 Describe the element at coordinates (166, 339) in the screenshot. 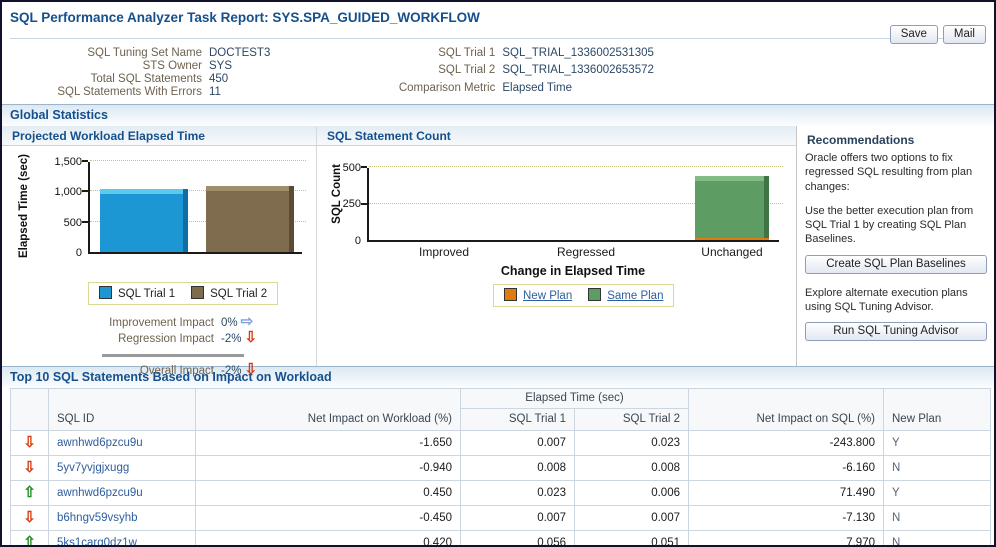

I see `impact-label: Regression Impact` at that location.